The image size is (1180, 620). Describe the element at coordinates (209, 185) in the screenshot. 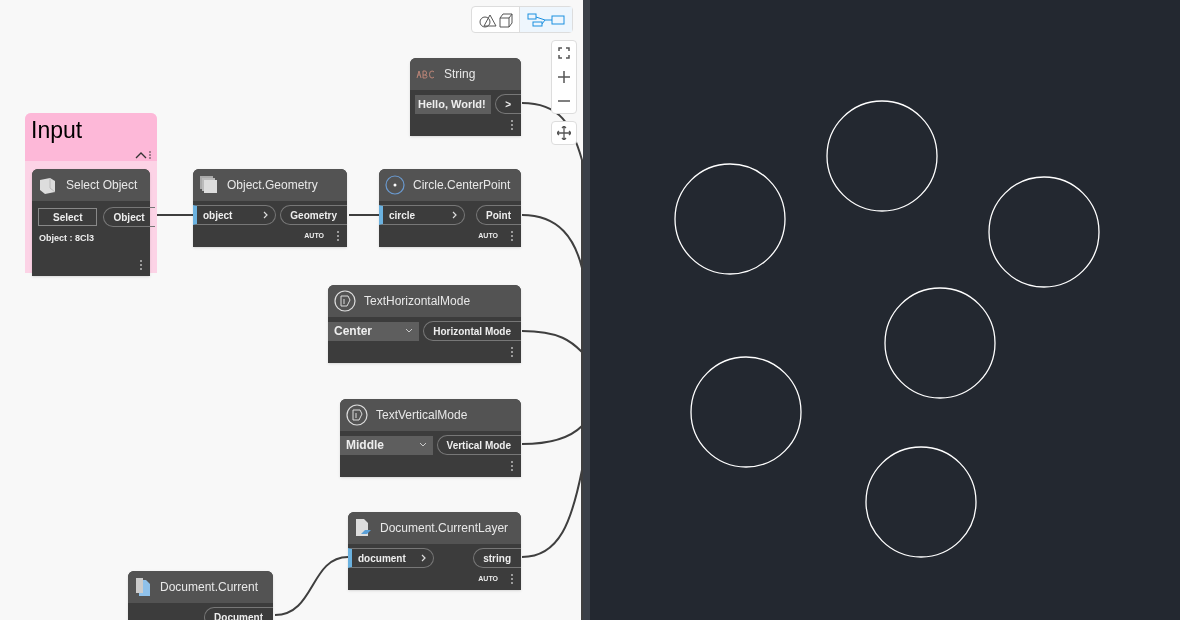

I see `stacked-squares-icon` at that location.